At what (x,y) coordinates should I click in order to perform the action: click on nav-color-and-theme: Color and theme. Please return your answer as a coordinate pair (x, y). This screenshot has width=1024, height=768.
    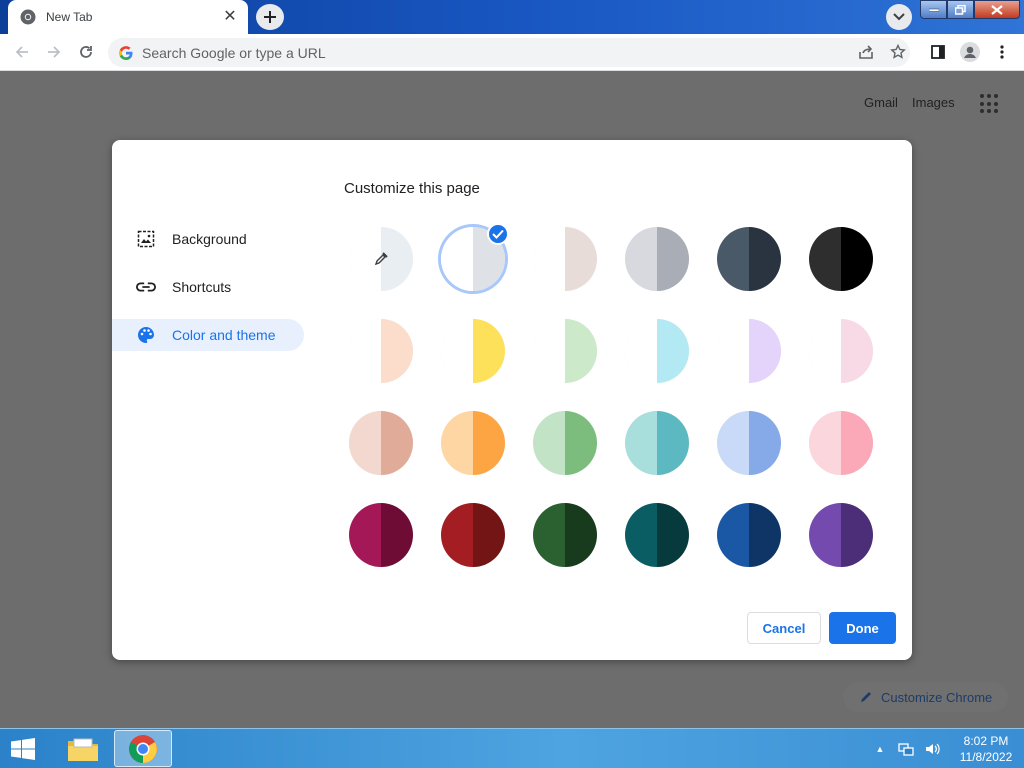
    Looking at the image, I should click on (208, 335).